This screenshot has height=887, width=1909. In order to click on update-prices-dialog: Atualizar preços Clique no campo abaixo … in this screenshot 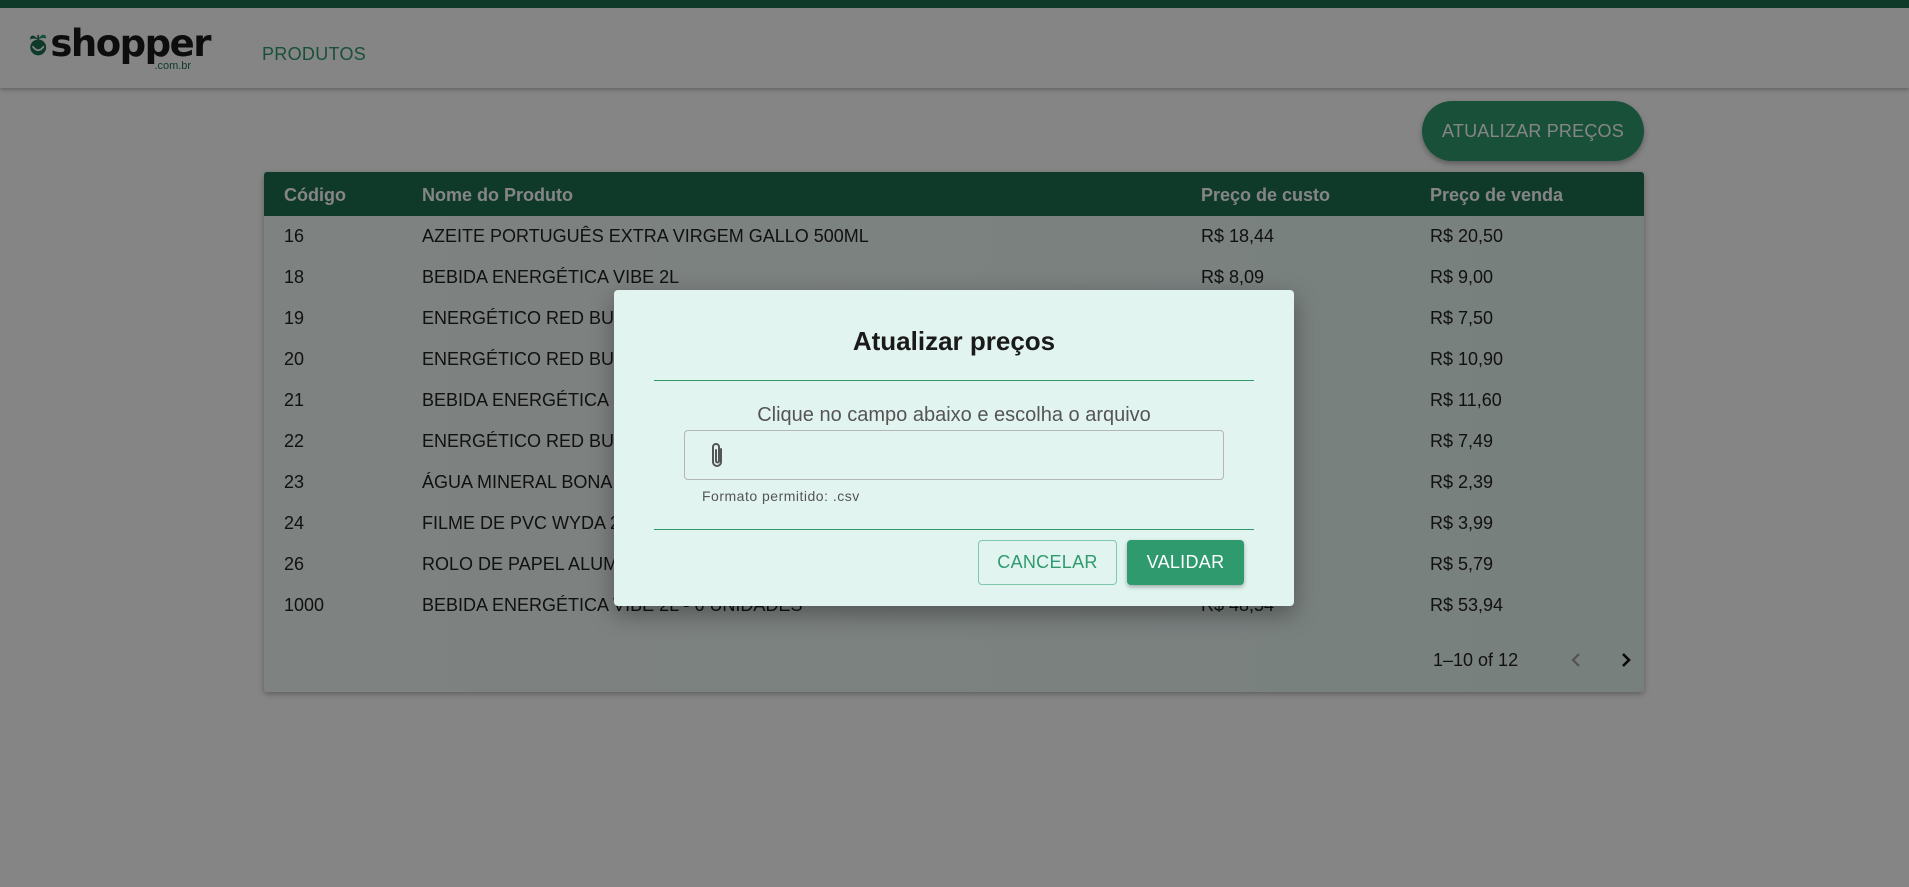, I will do `click(954, 448)`.